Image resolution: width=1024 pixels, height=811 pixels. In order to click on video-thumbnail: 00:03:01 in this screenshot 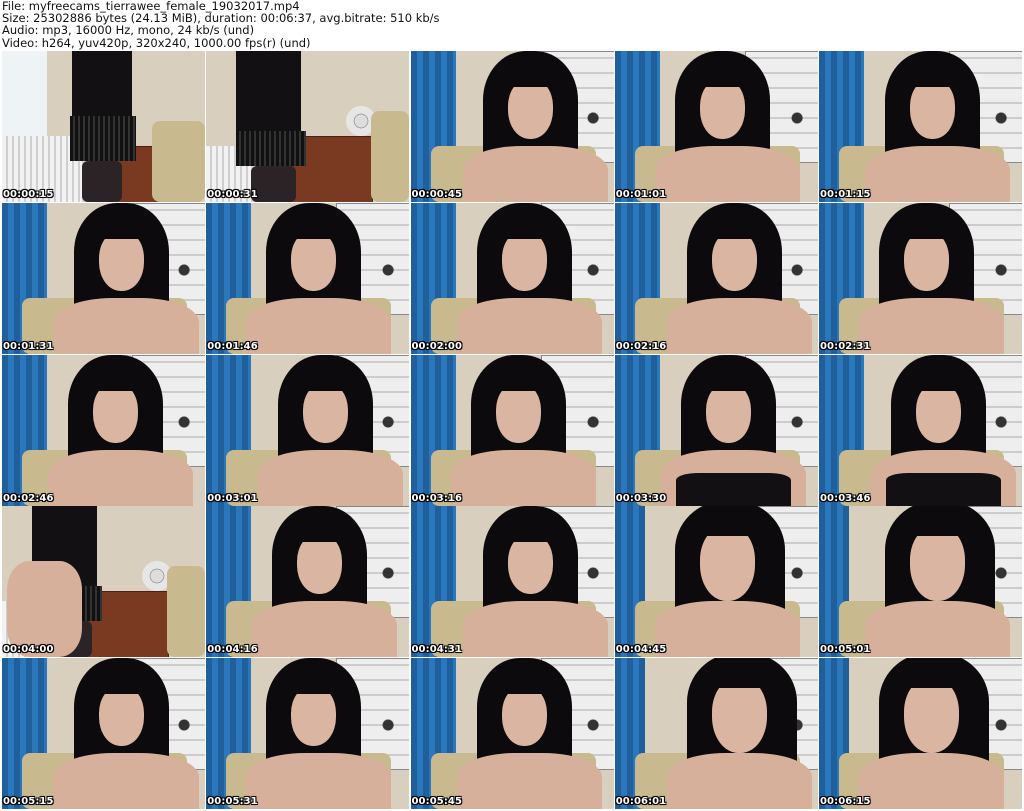, I will do `click(308, 430)`.